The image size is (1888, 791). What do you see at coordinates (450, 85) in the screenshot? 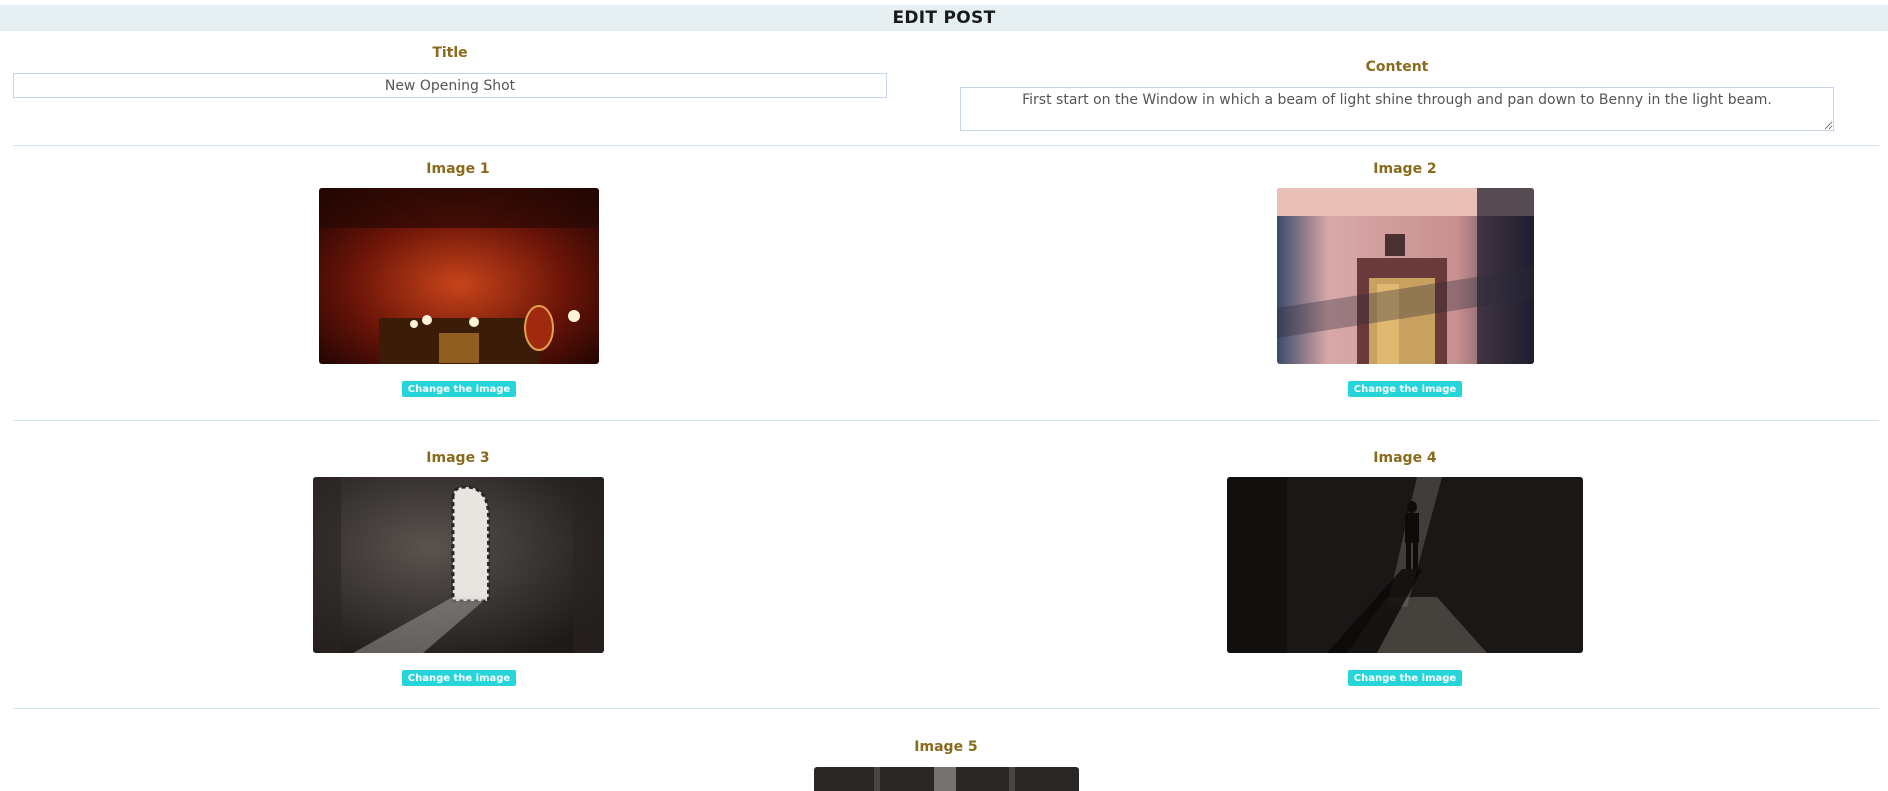
I see `title-input` at bounding box center [450, 85].